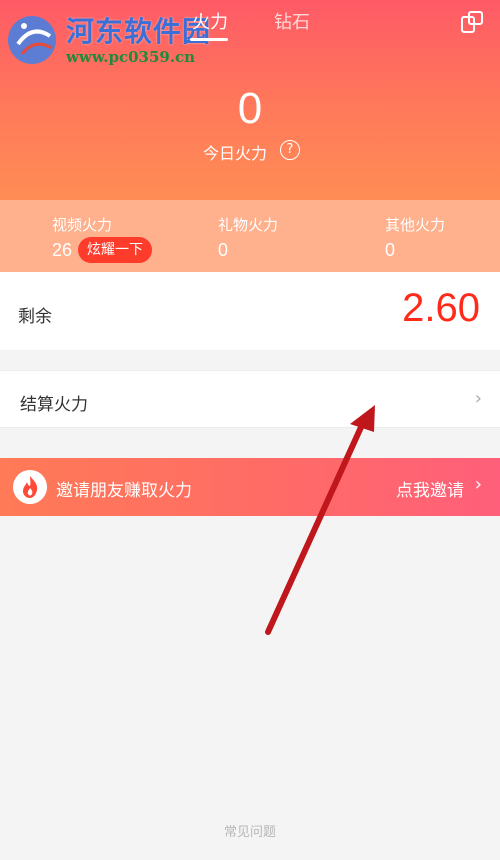 The image size is (500, 860). What do you see at coordinates (250, 487) in the screenshot?
I see `invite-banner: 邀请朋友赚取火力 点我邀请 ›` at bounding box center [250, 487].